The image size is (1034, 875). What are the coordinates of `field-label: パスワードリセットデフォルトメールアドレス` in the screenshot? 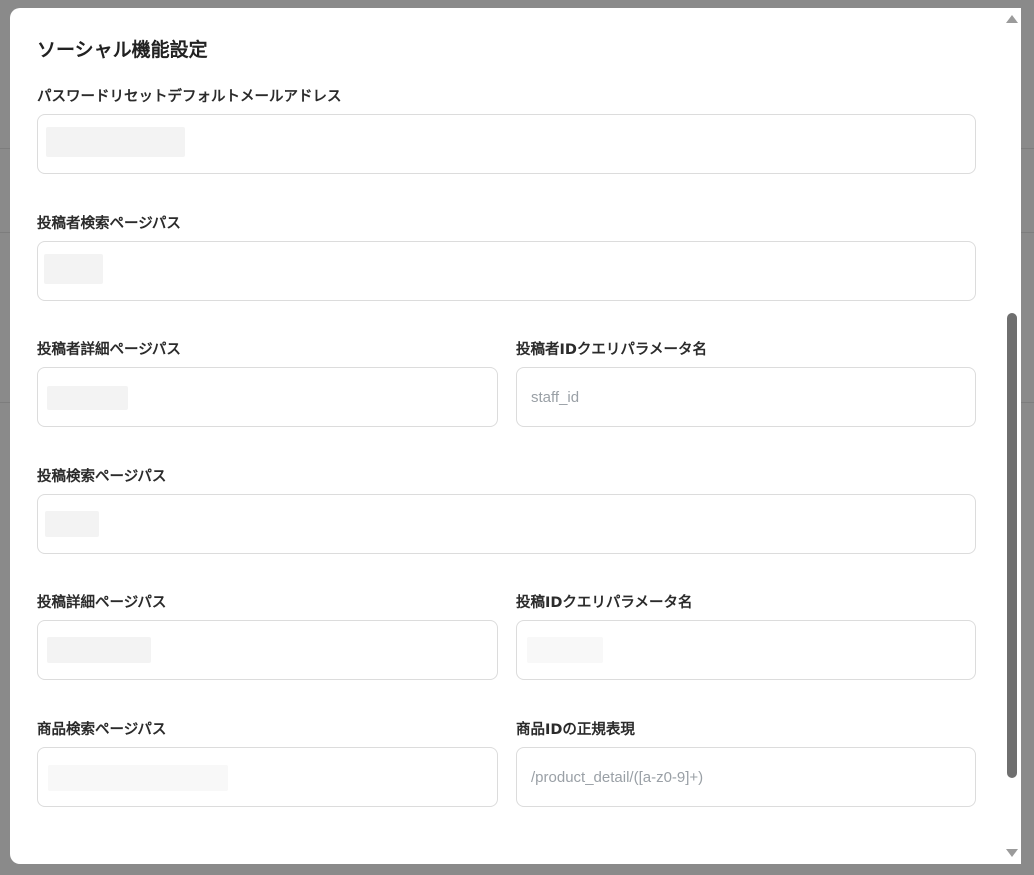 It's located at (189, 97).